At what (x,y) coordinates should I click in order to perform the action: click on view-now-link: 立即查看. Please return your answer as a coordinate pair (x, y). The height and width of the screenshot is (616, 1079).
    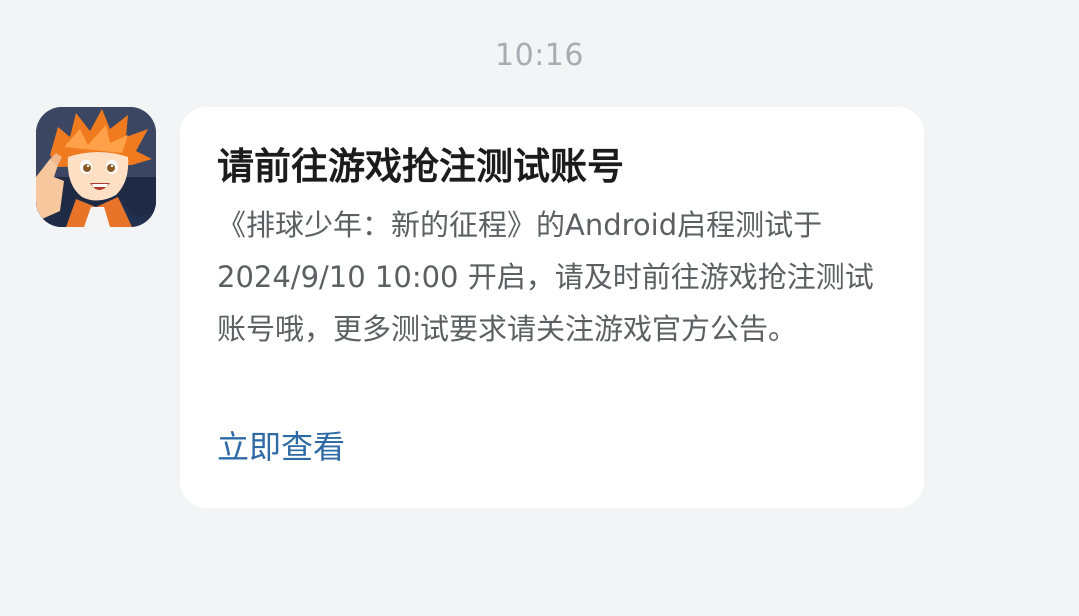
    Looking at the image, I should click on (281, 447).